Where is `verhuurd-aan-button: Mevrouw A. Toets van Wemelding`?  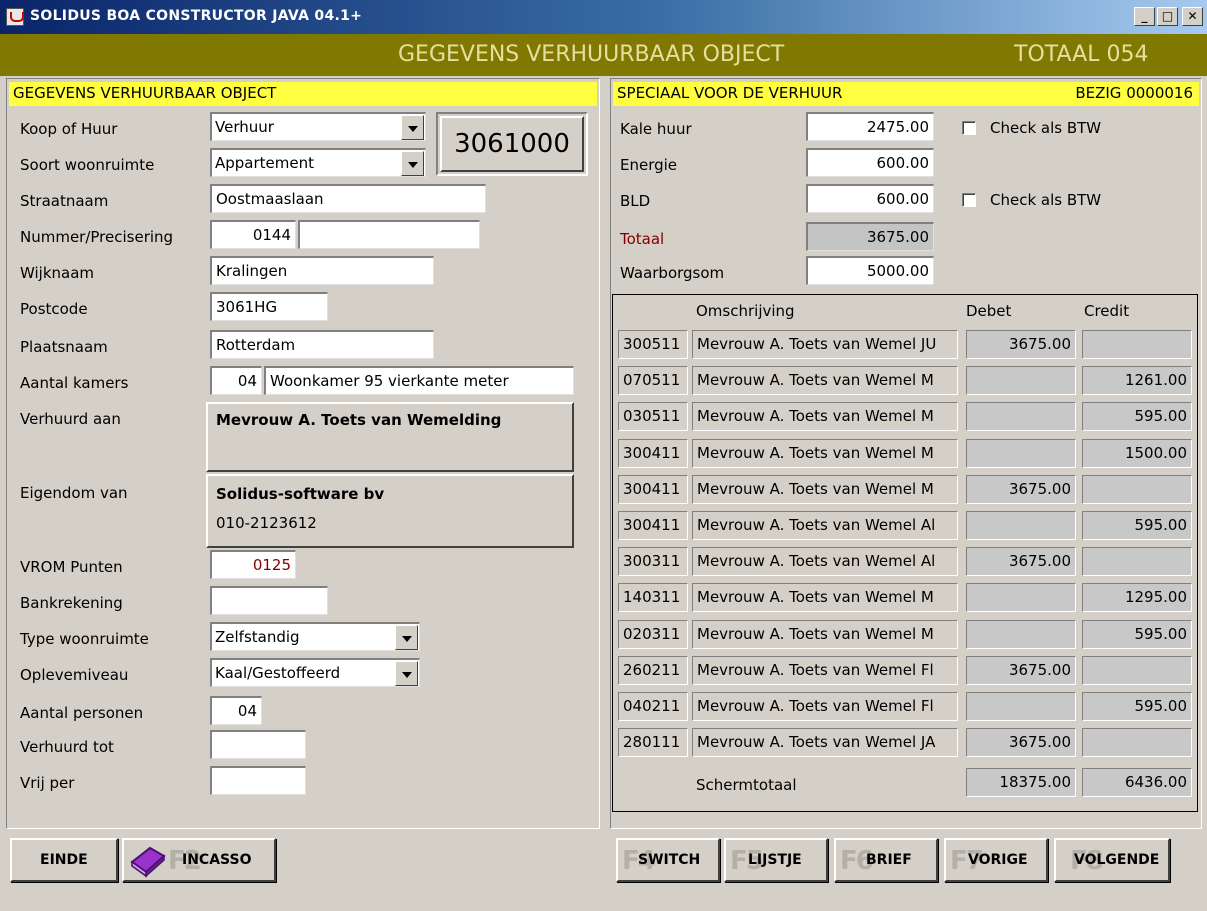
verhuurd-aan-button: Mevrouw A. Toets van Wemelding is located at coordinates (390, 437).